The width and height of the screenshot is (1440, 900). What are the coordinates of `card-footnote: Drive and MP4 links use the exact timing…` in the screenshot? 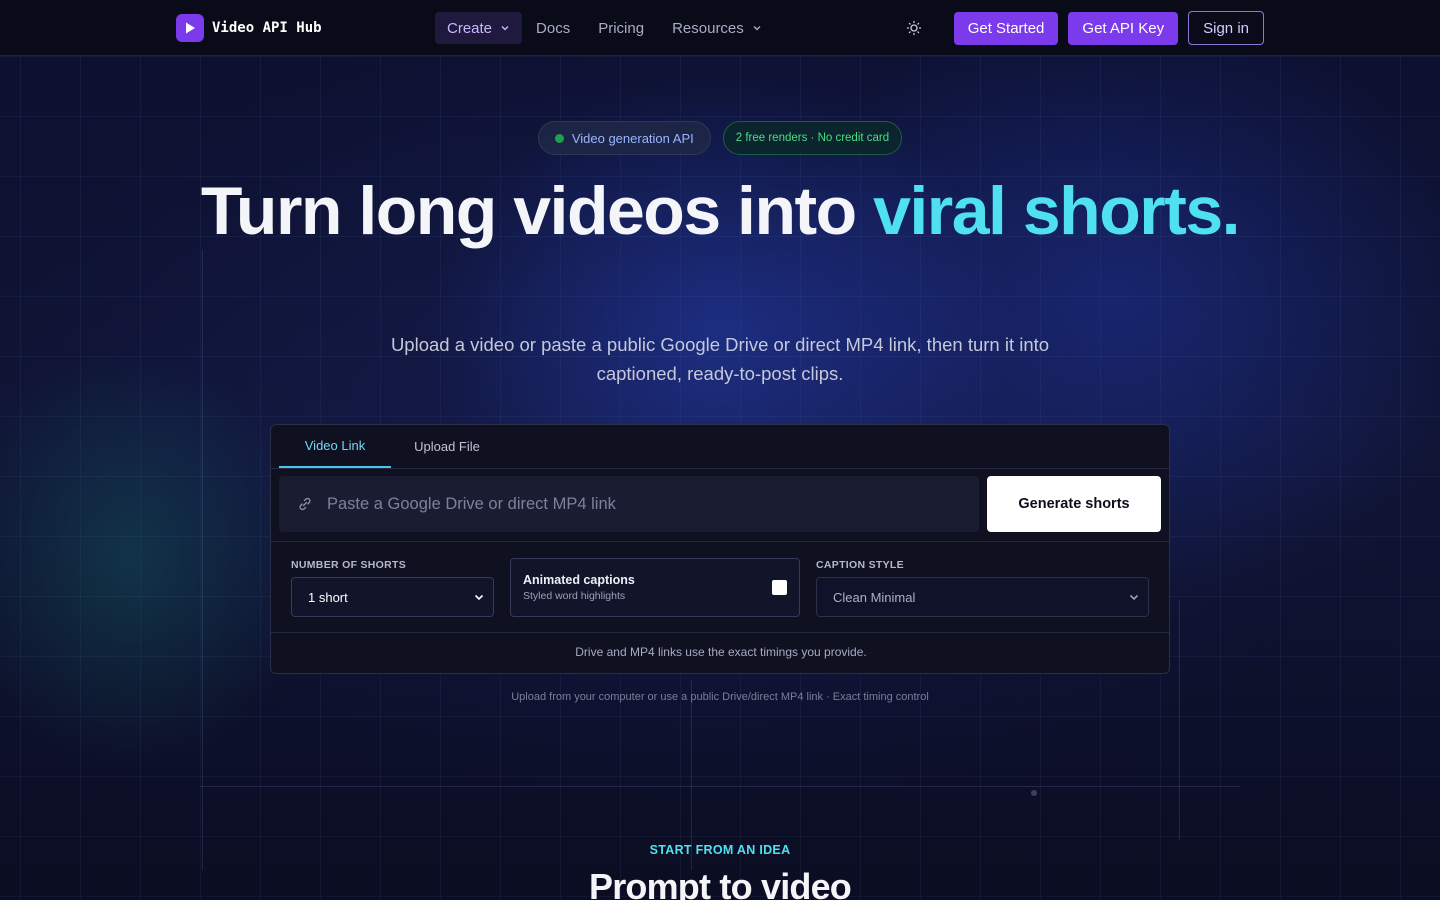 It's located at (721, 652).